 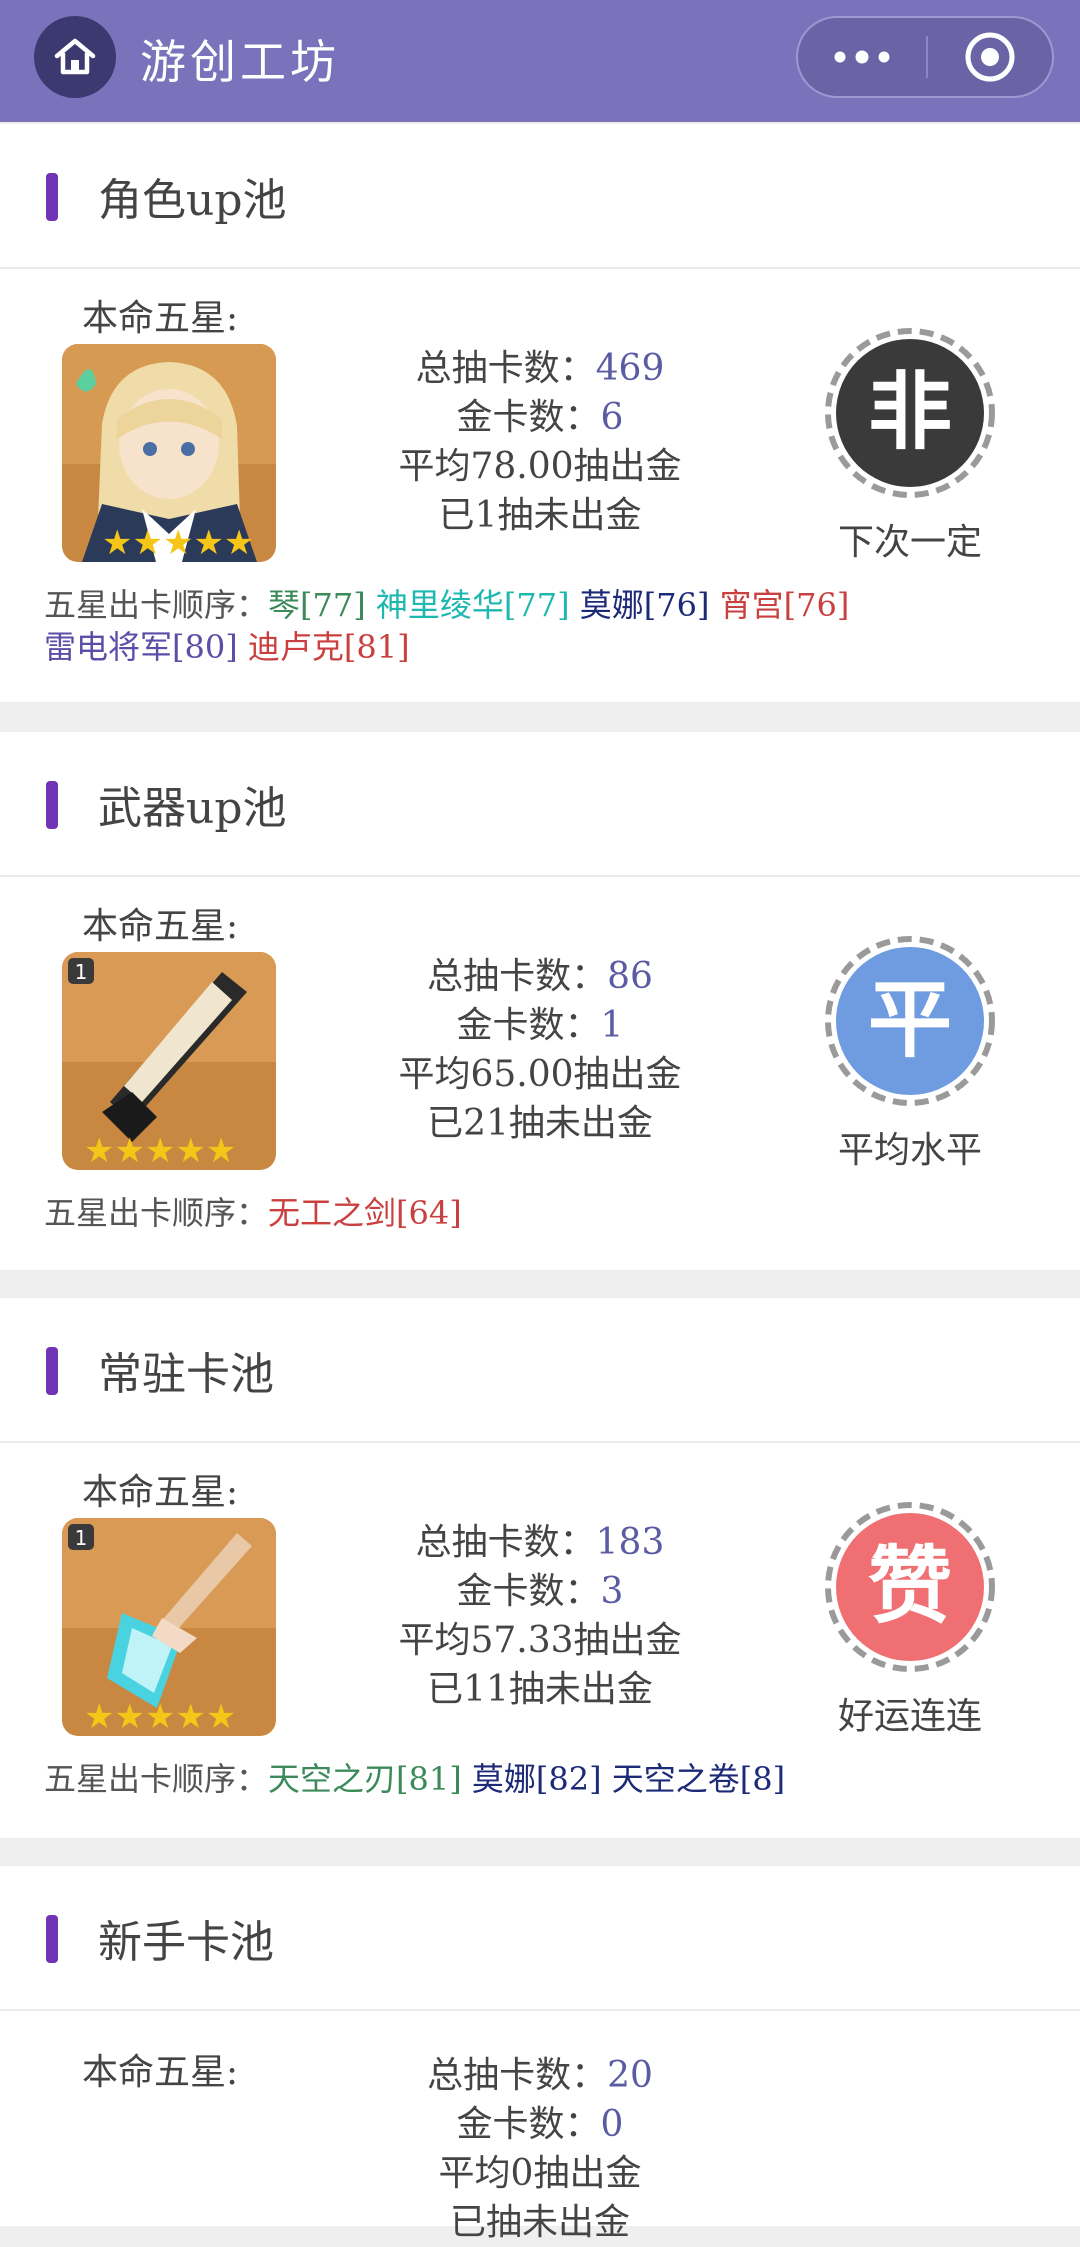 I want to click on average-value: 65.00, so click(x=522, y=1074).